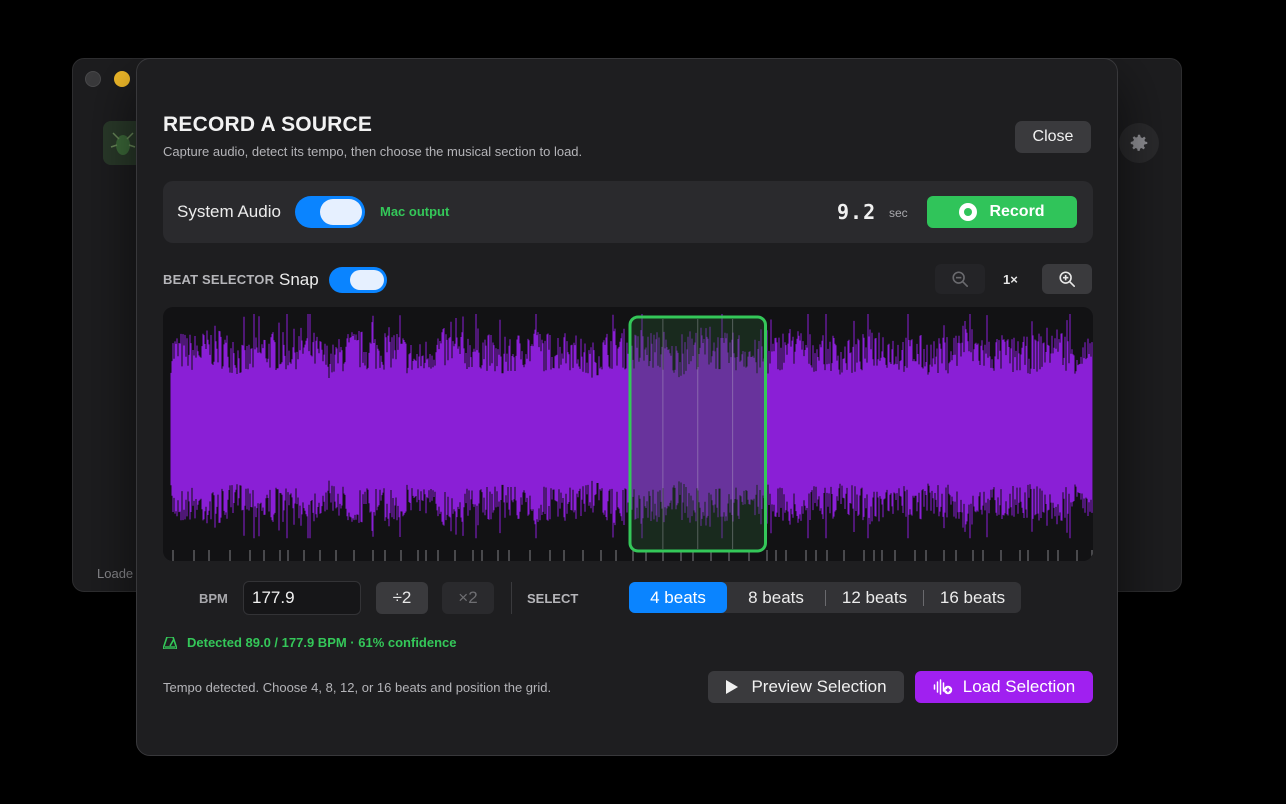 The width and height of the screenshot is (1286, 804). What do you see at coordinates (229, 211) in the screenshot?
I see `system-audio-label: System Audio` at bounding box center [229, 211].